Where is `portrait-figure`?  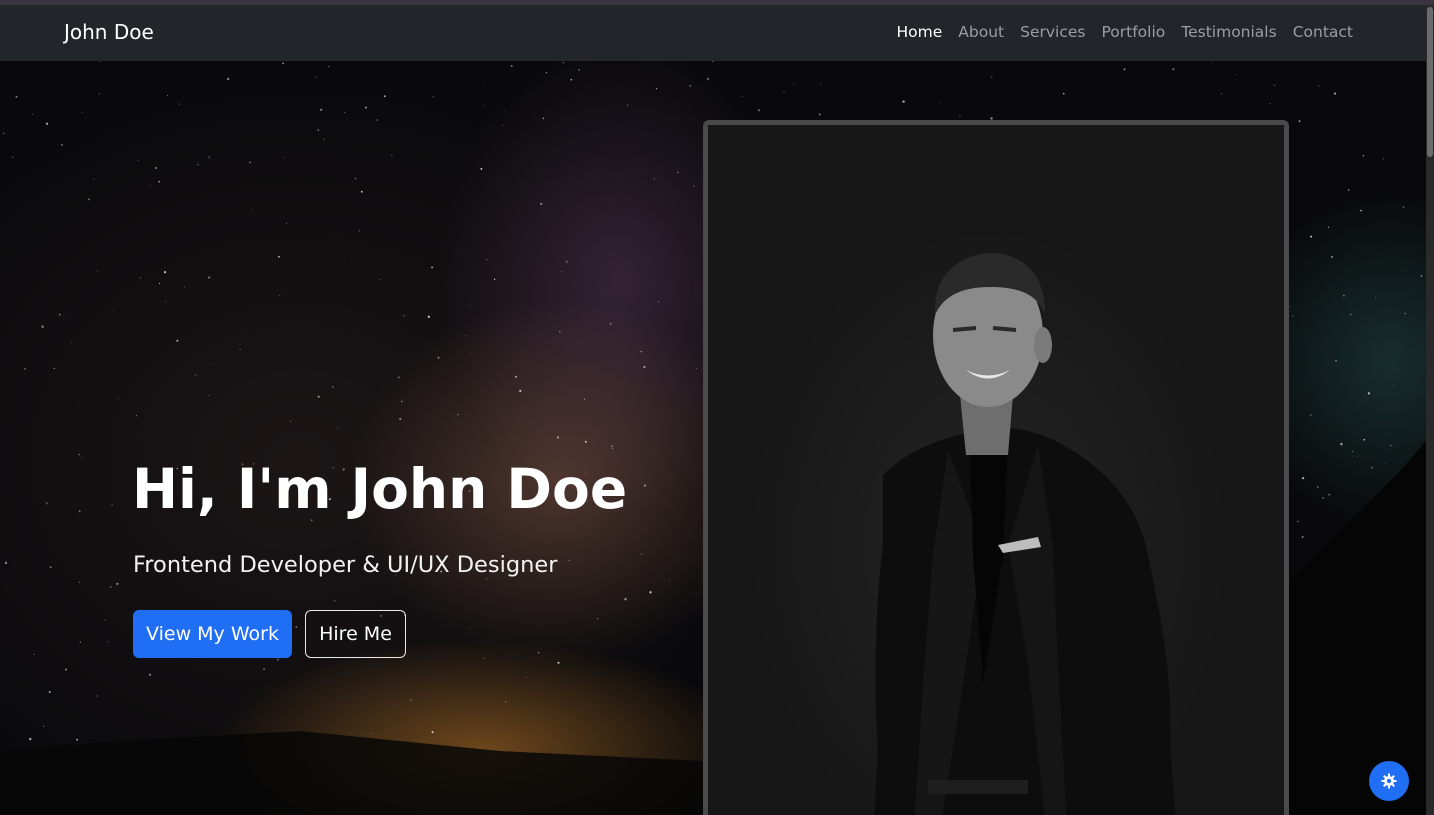
portrait-figure is located at coordinates (1025, 534).